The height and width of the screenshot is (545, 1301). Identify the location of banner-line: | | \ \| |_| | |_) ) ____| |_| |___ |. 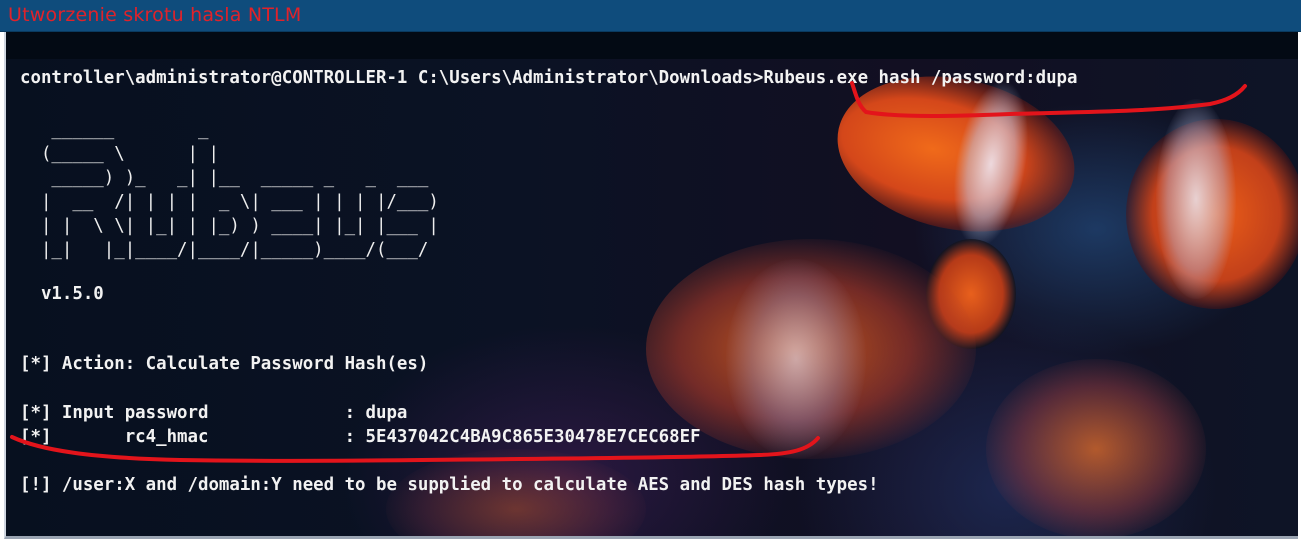
(229, 226).